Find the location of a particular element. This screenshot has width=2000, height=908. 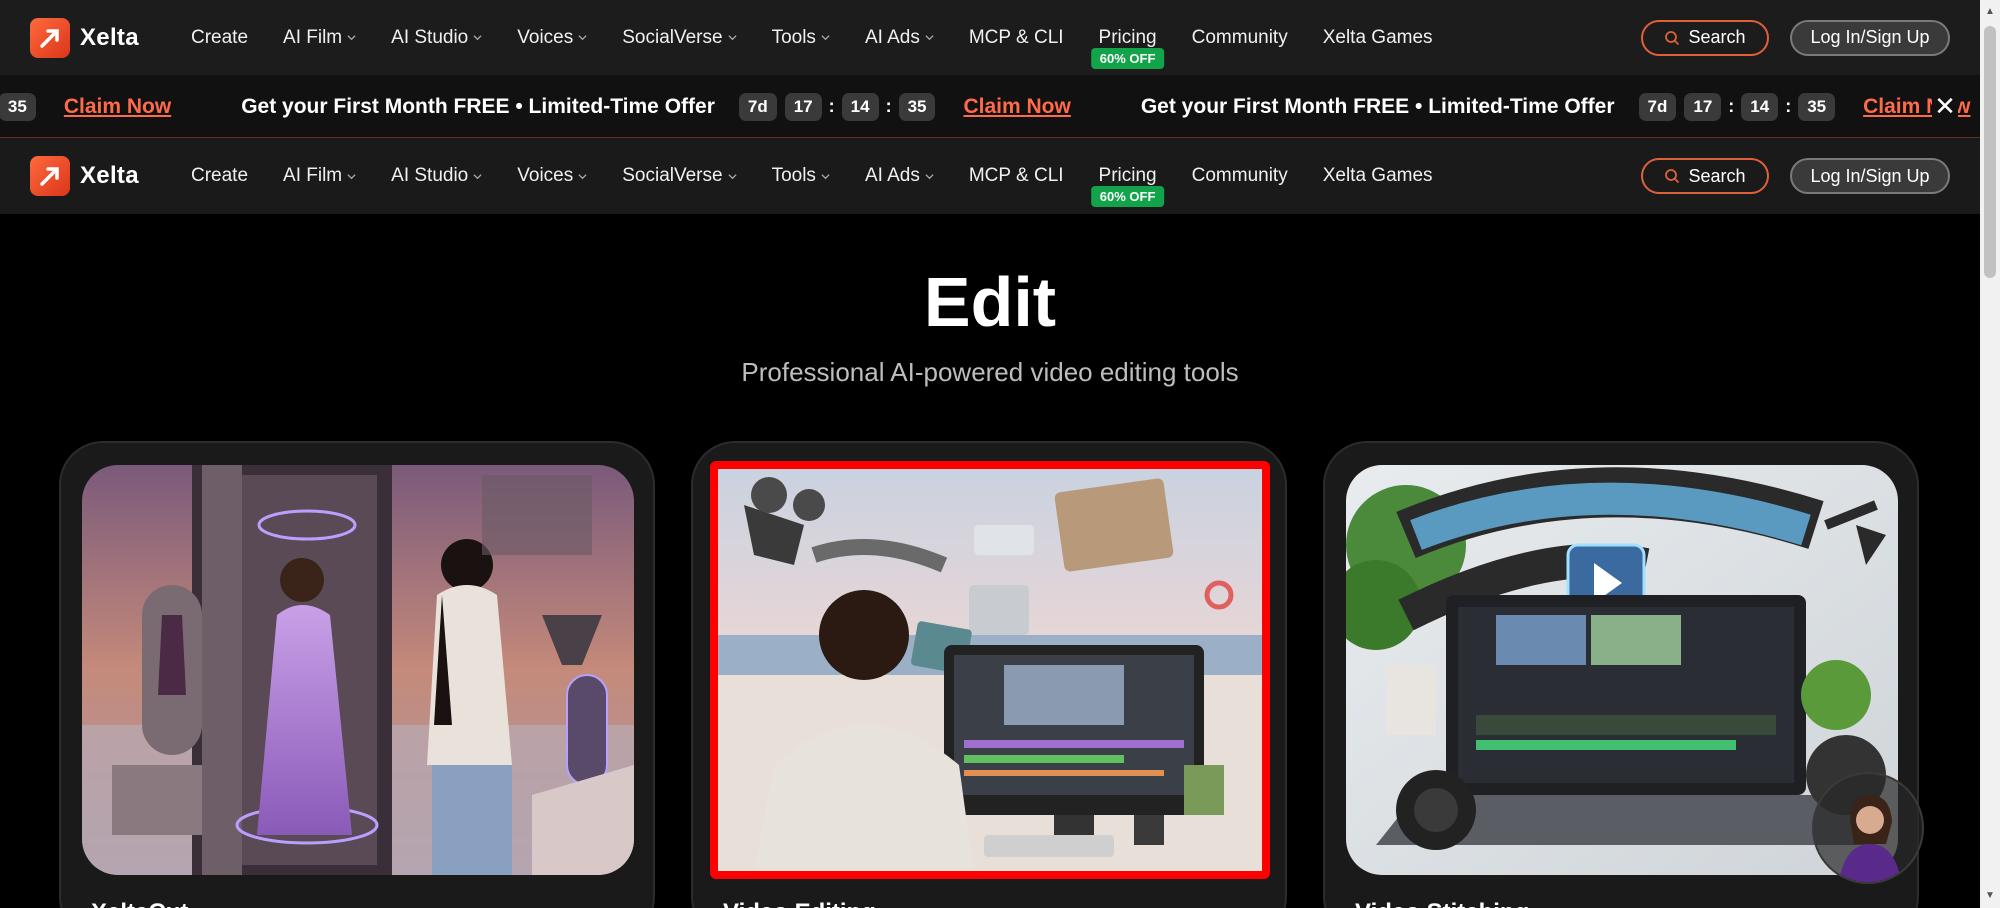

promo-group: 14 : 35 Claim Now is located at coordinates (85, 106).